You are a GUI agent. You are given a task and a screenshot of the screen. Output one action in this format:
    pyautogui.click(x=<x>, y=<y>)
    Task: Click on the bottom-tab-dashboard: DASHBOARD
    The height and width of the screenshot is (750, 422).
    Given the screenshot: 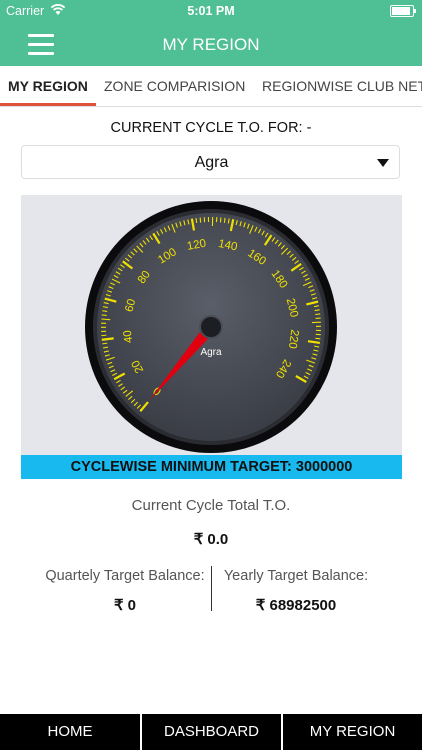 What is the action you would take?
    pyautogui.click(x=211, y=732)
    